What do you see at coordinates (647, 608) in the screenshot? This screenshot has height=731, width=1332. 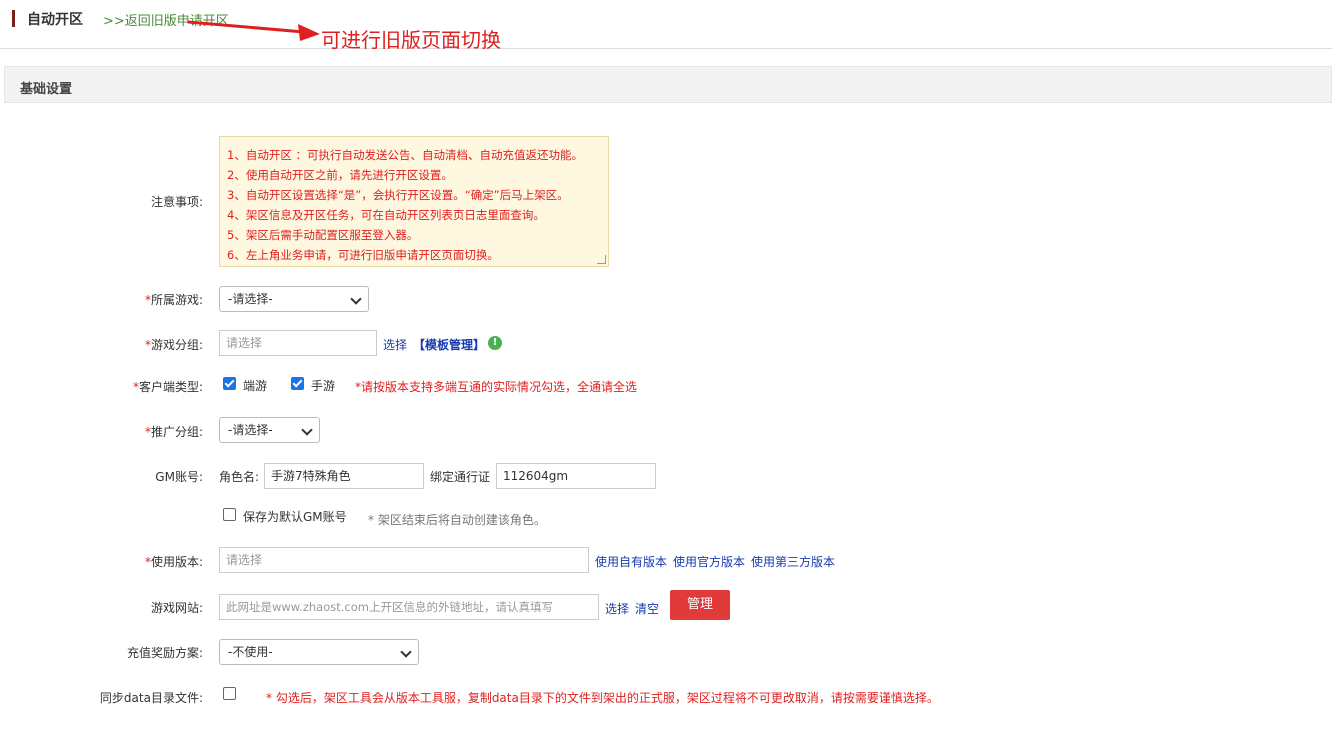 I see `website-clear-link: 清空` at bounding box center [647, 608].